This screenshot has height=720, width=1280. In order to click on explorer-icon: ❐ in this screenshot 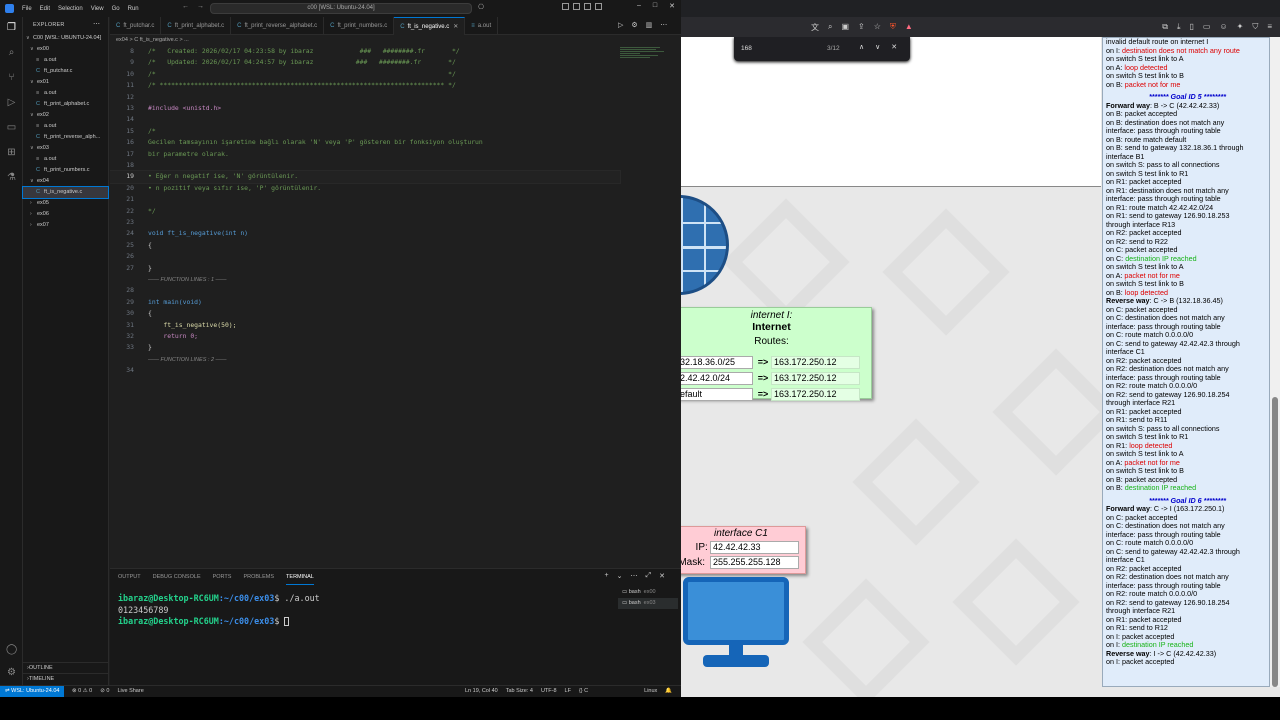, I will do `click(11, 27)`.